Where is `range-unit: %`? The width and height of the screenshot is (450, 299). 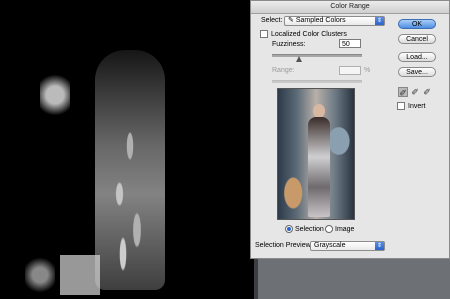 range-unit: % is located at coordinates (367, 70).